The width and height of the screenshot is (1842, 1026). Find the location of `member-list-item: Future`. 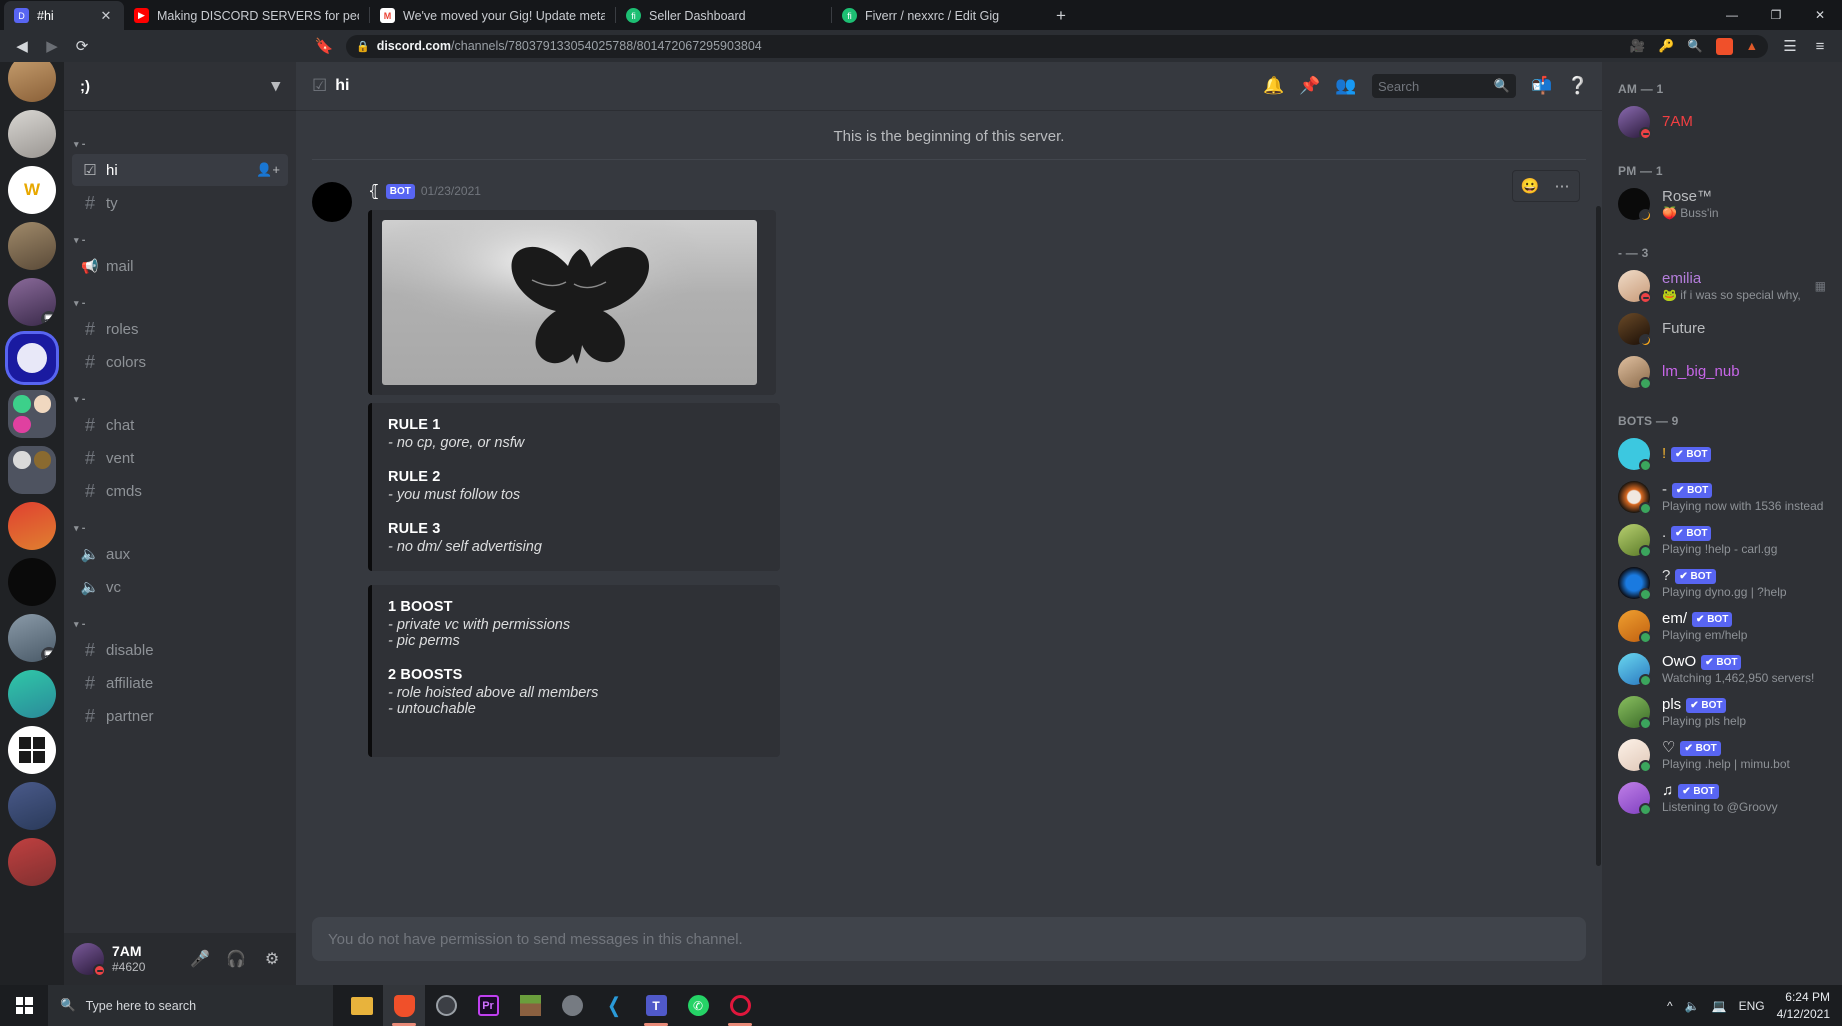

member-list-item: Future is located at coordinates (1722, 329).